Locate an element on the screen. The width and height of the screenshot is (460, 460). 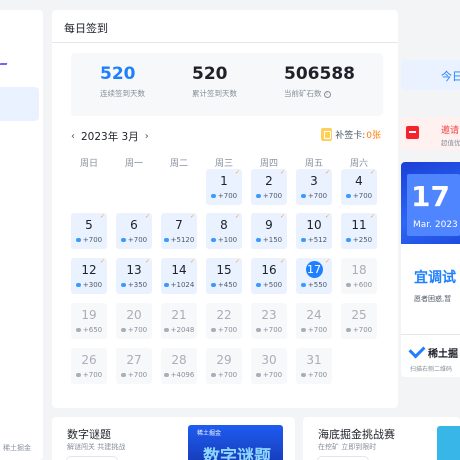
day-reward: +512 is located at coordinates (314, 240).